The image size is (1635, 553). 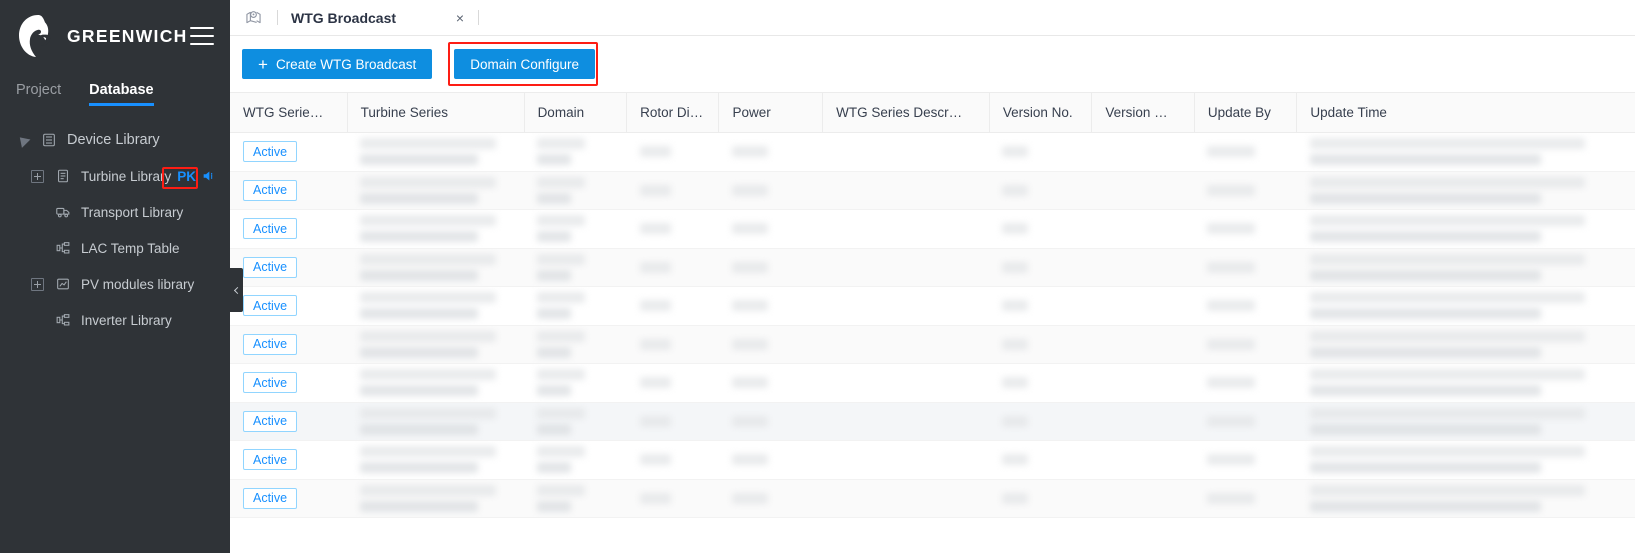 What do you see at coordinates (436, 112) in the screenshot?
I see `column-header-1: Turbine Series` at bounding box center [436, 112].